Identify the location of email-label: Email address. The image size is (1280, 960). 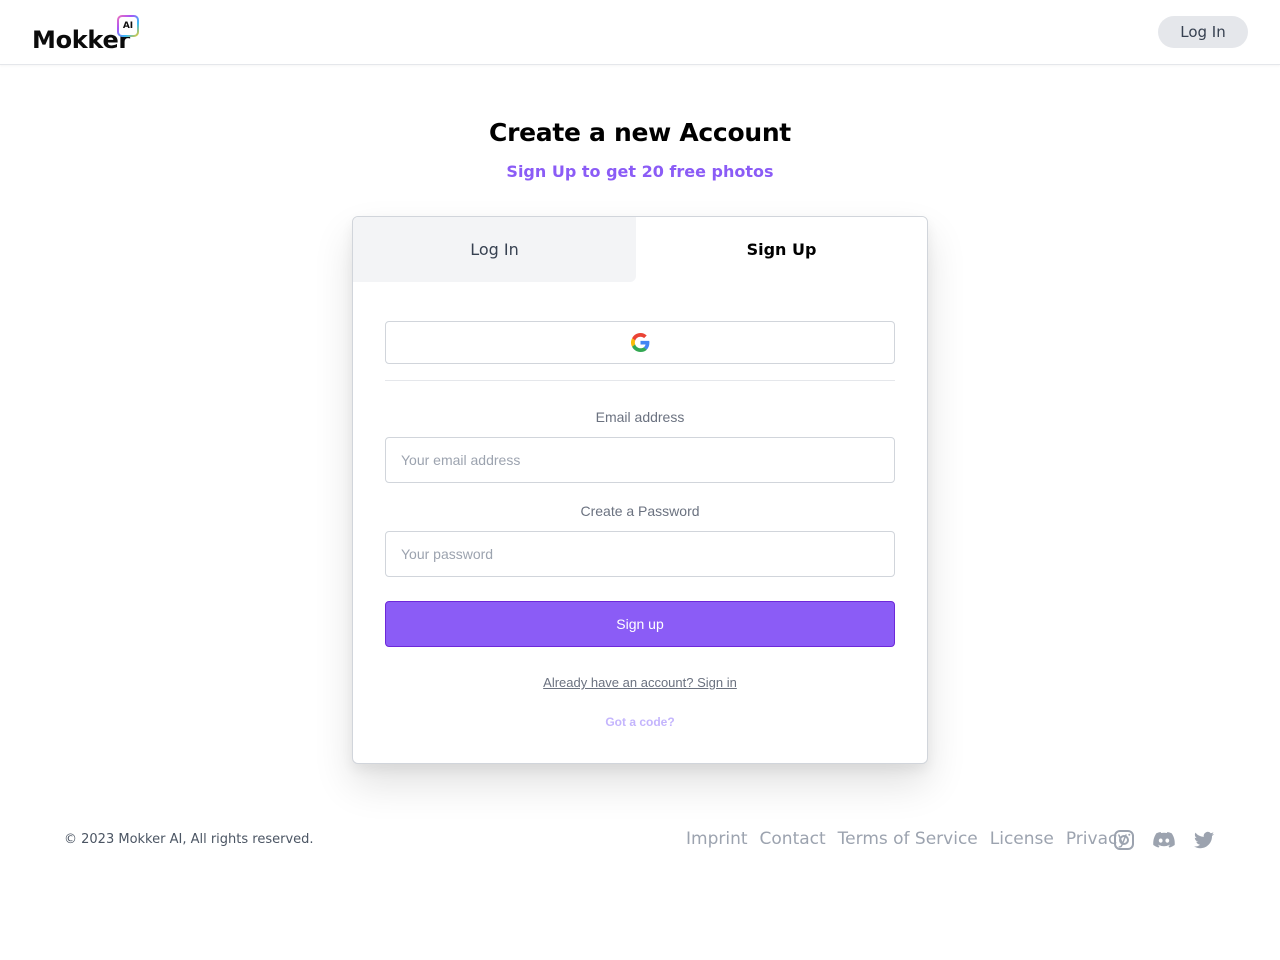
(640, 417).